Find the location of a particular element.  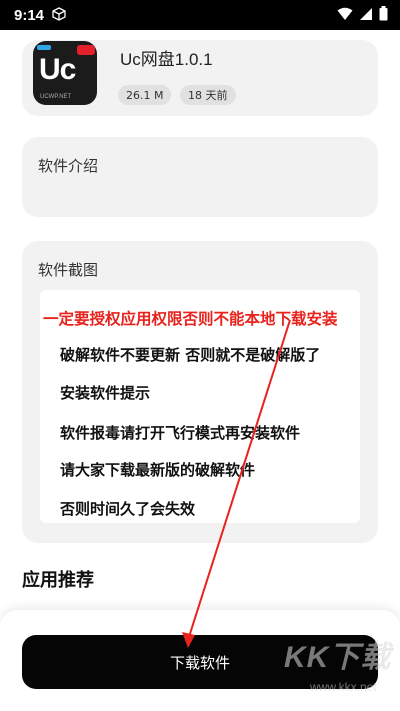

status-time: 9:14 is located at coordinates (29, 15).